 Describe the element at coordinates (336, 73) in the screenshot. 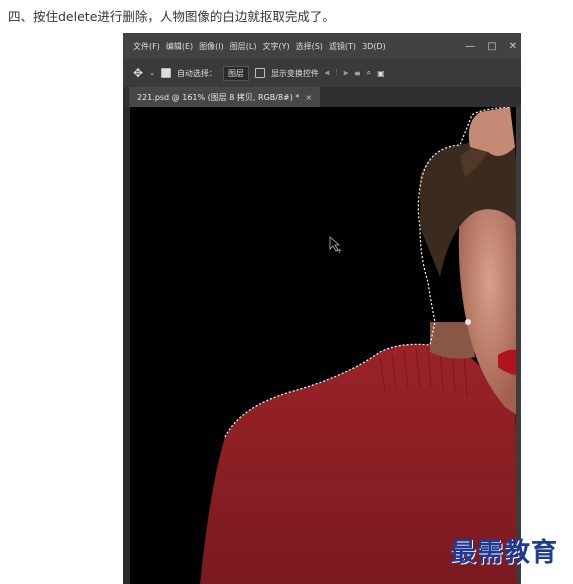

I see `align-center-icon: ⫶` at that location.